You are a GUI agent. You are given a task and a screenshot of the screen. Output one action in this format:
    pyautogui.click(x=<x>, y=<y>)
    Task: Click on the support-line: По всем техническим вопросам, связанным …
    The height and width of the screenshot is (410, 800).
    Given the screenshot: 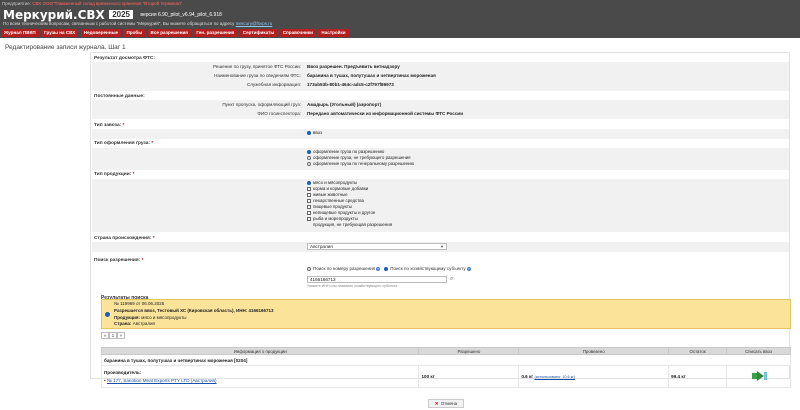 What is the action you would take?
    pyautogui.click(x=137, y=23)
    